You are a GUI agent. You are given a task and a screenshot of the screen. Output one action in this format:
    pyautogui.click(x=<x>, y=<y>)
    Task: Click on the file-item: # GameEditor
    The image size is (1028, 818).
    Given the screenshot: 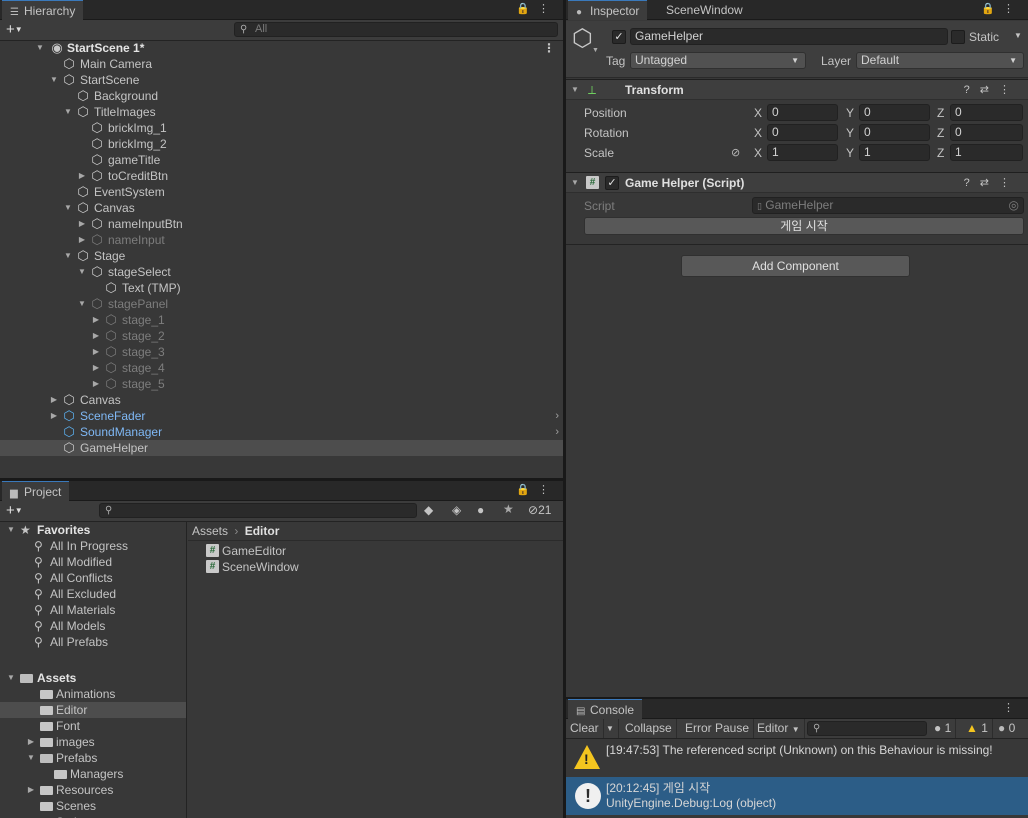 What is the action you would take?
    pyautogui.click(x=375, y=551)
    